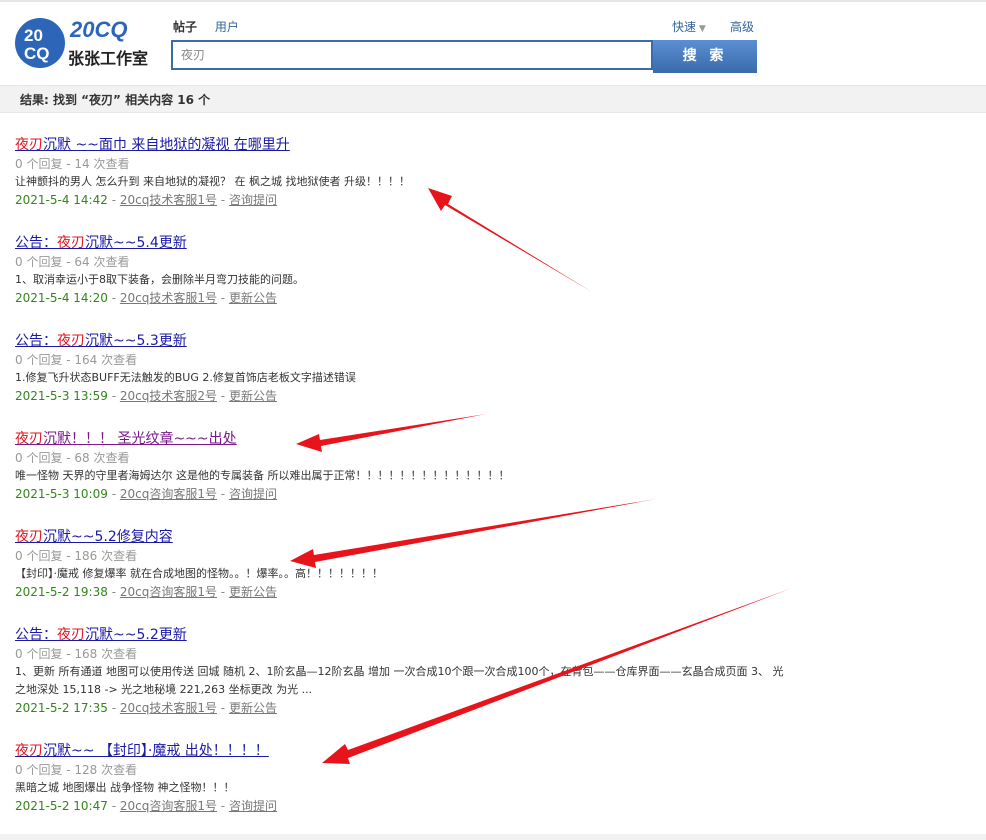 The width and height of the screenshot is (986, 840). I want to click on svg-text: 20, so click(33, 35).